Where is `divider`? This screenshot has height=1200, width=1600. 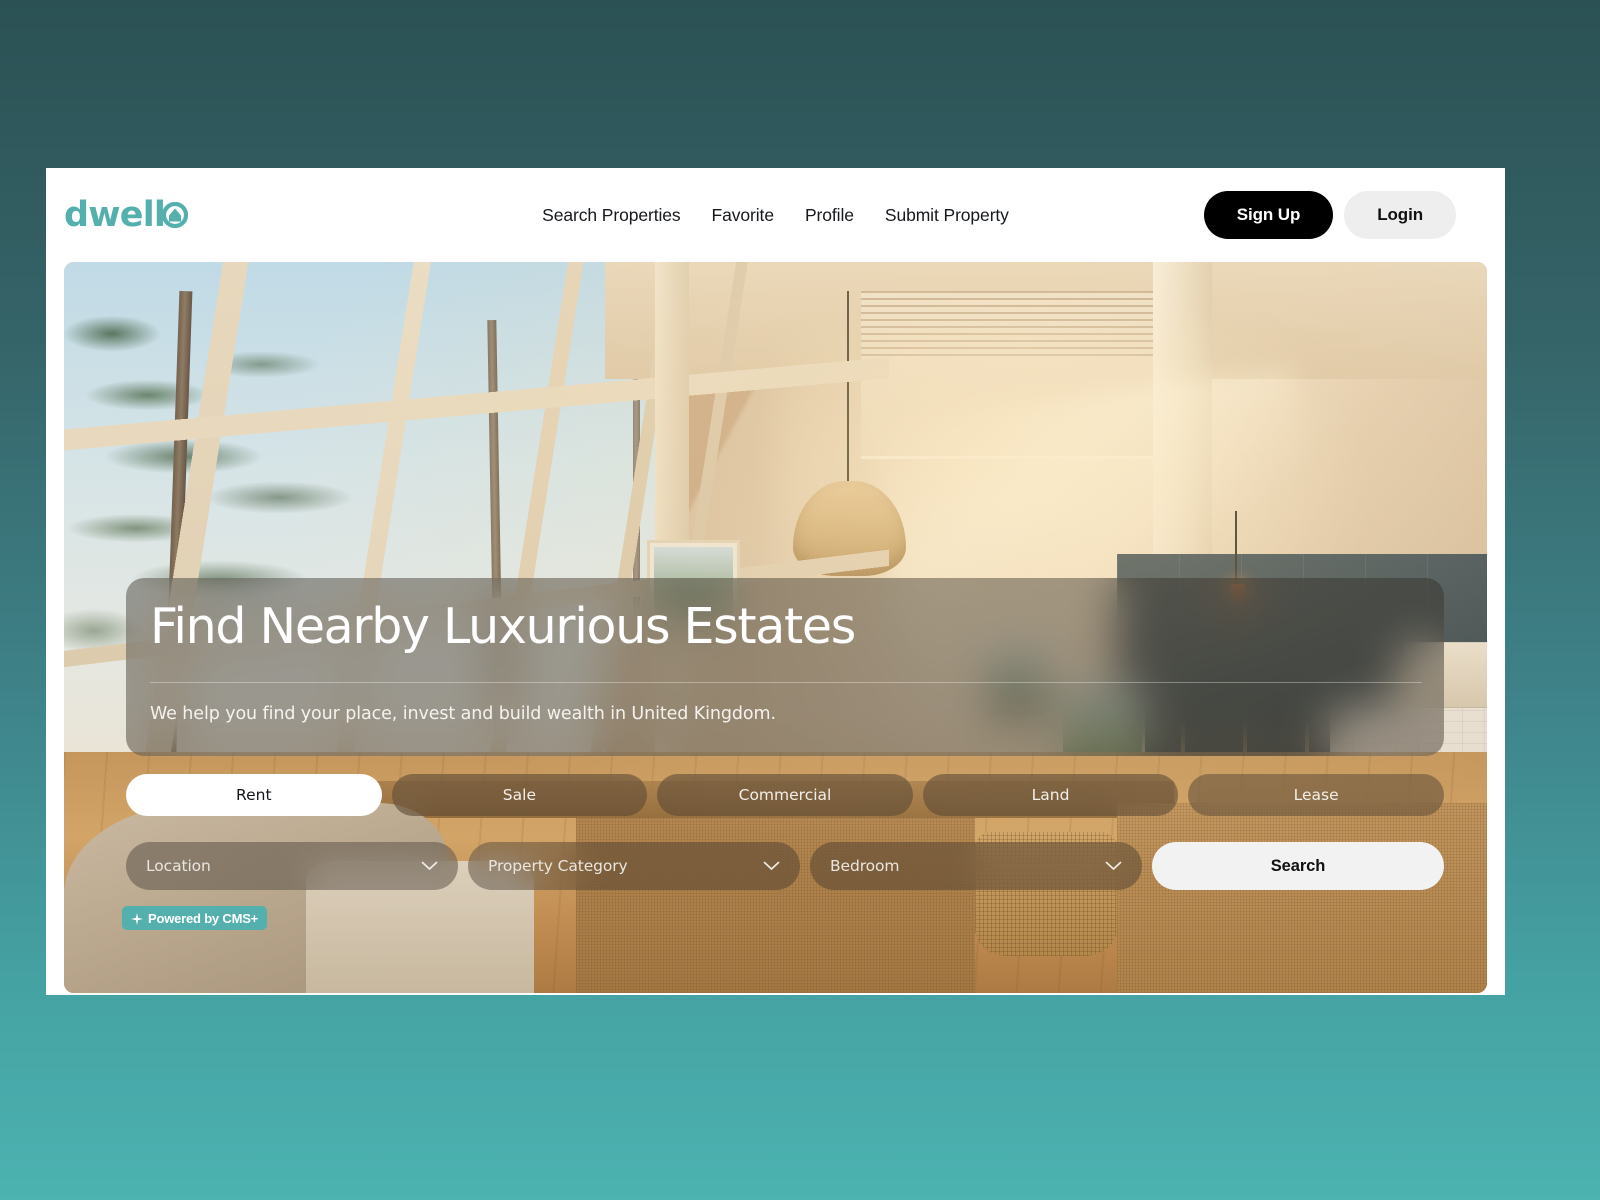
divider is located at coordinates (786, 682).